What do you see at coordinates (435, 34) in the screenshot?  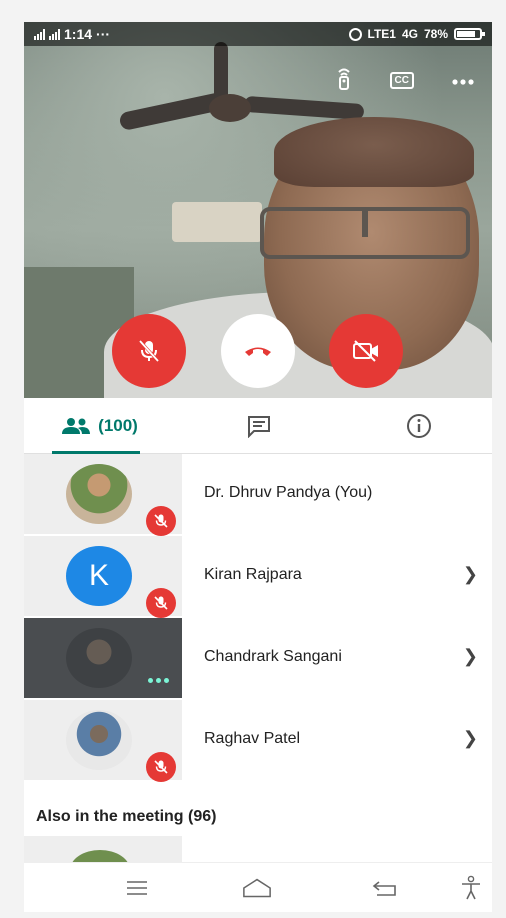 I see `battery-percent: 78%` at bounding box center [435, 34].